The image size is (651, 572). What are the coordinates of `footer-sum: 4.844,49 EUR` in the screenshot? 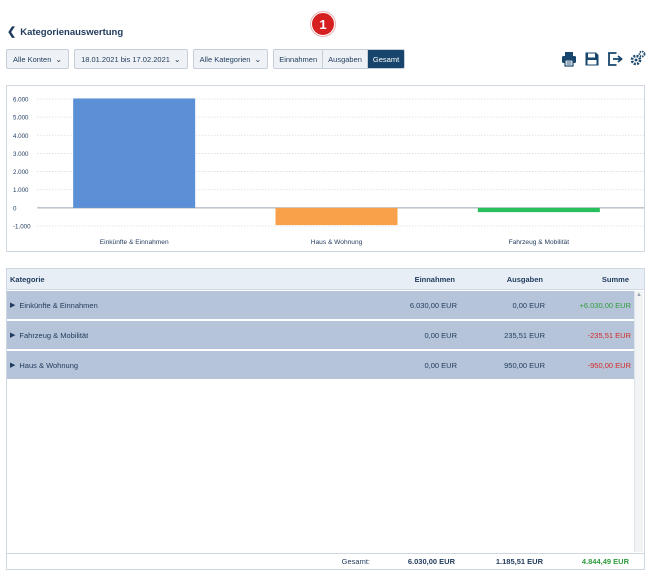 It's located at (605, 561).